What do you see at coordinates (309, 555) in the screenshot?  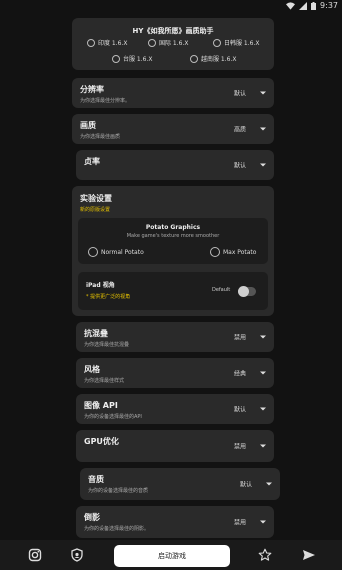 I see `send-icon` at bounding box center [309, 555].